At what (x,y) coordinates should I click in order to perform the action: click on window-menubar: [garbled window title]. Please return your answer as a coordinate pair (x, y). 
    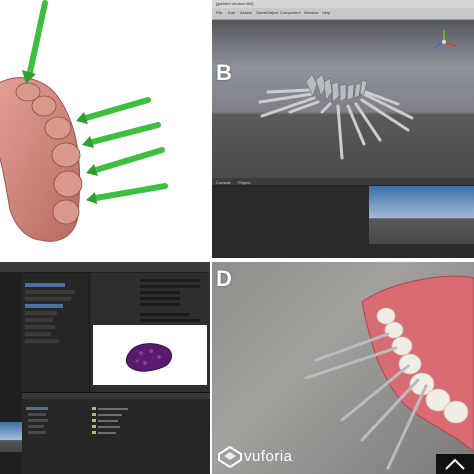
    Looking at the image, I should click on (343, 4).